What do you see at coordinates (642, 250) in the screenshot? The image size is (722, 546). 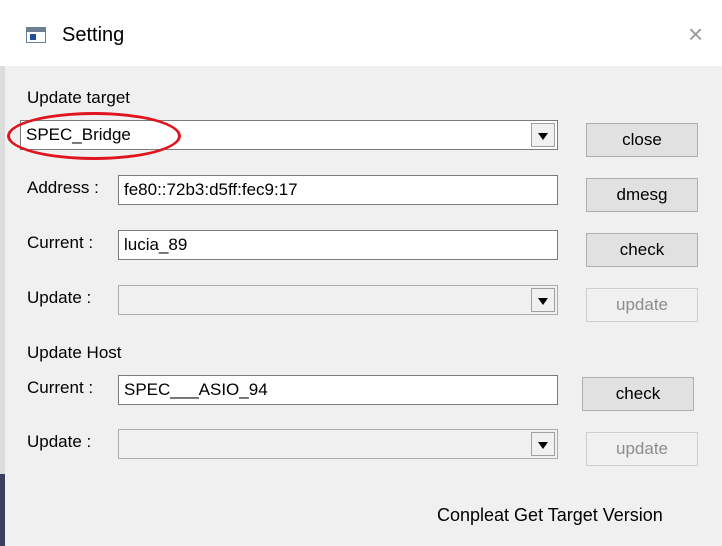 I see `check-target-button: check` at bounding box center [642, 250].